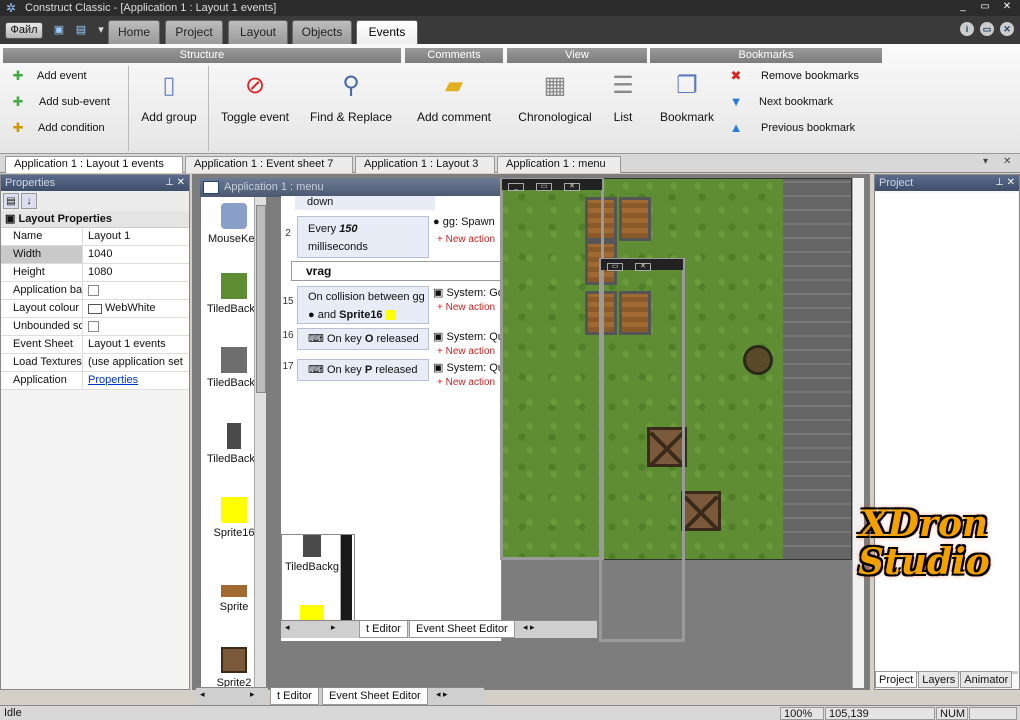  What do you see at coordinates (11, 201) in the screenshot?
I see `categorized-icon: ▤` at bounding box center [11, 201].